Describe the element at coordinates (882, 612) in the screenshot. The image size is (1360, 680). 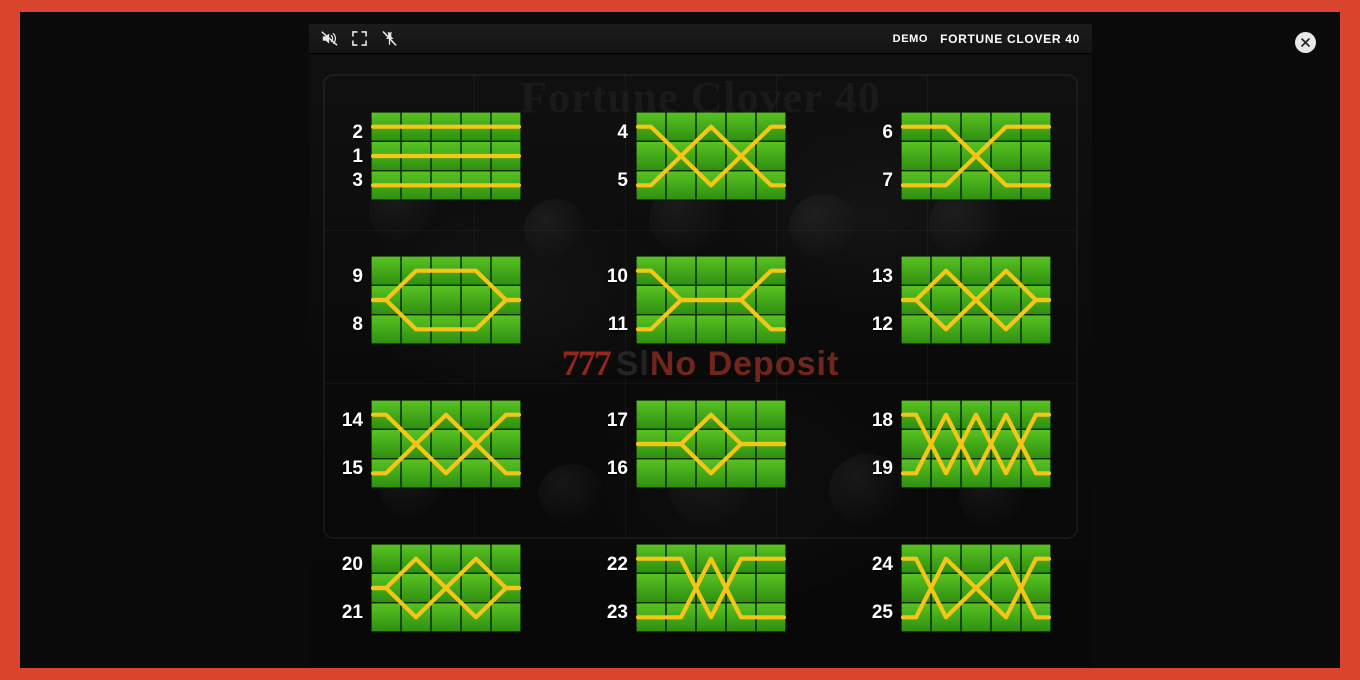
I see `payline-number: 25` at that location.